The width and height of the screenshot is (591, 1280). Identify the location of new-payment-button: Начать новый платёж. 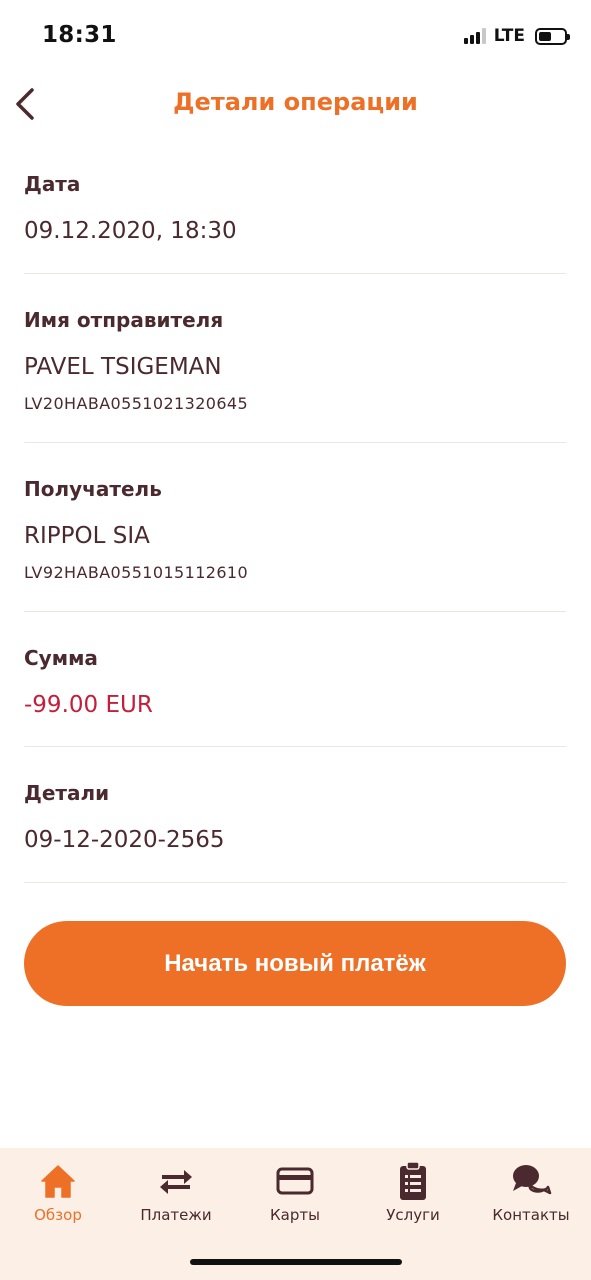
(295, 963).